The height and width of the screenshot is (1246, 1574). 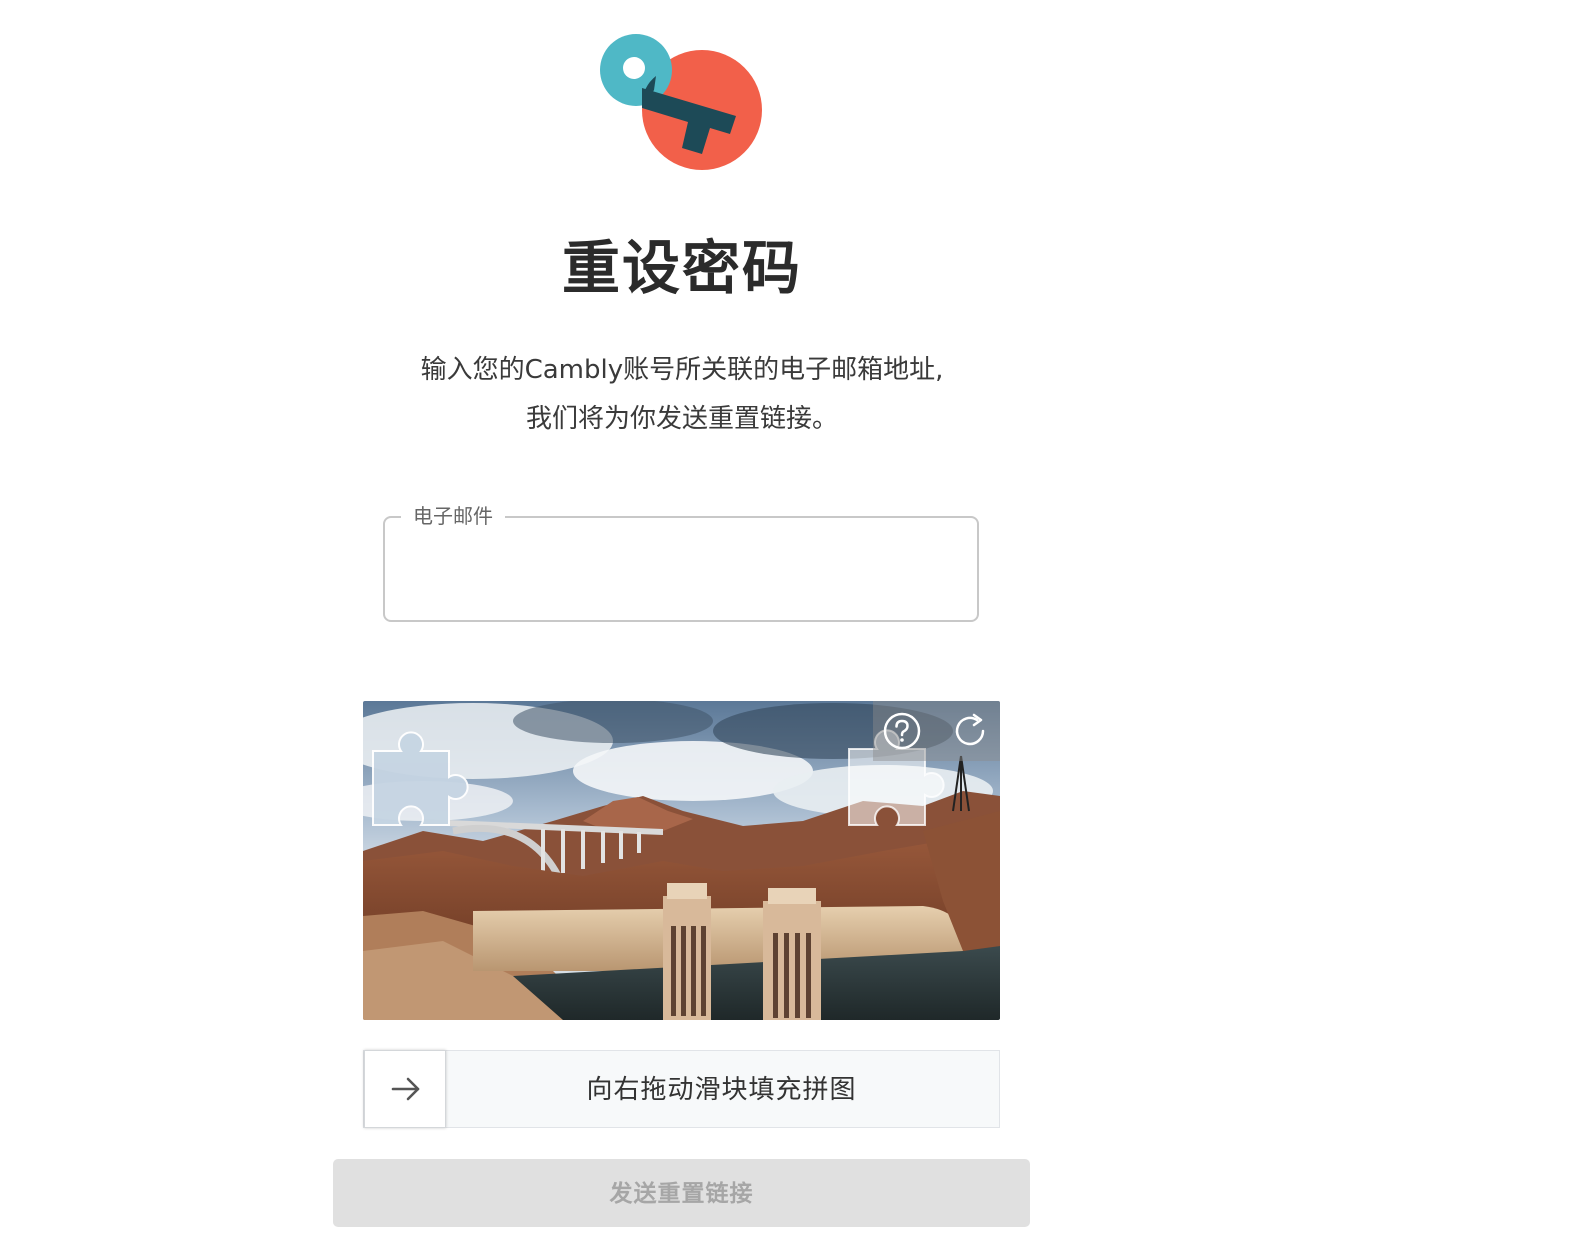 What do you see at coordinates (453, 516) in the screenshot?
I see `email-field-label: 电子邮件` at bounding box center [453, 516].